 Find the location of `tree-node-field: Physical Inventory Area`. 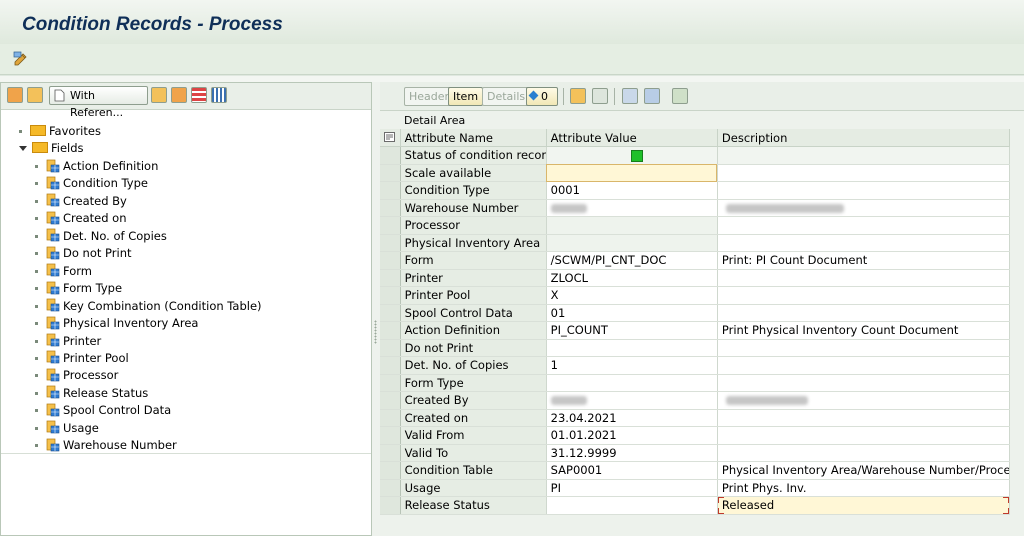

tree-node-field: Physical Inventory Area is located at coordinates (116, 323).